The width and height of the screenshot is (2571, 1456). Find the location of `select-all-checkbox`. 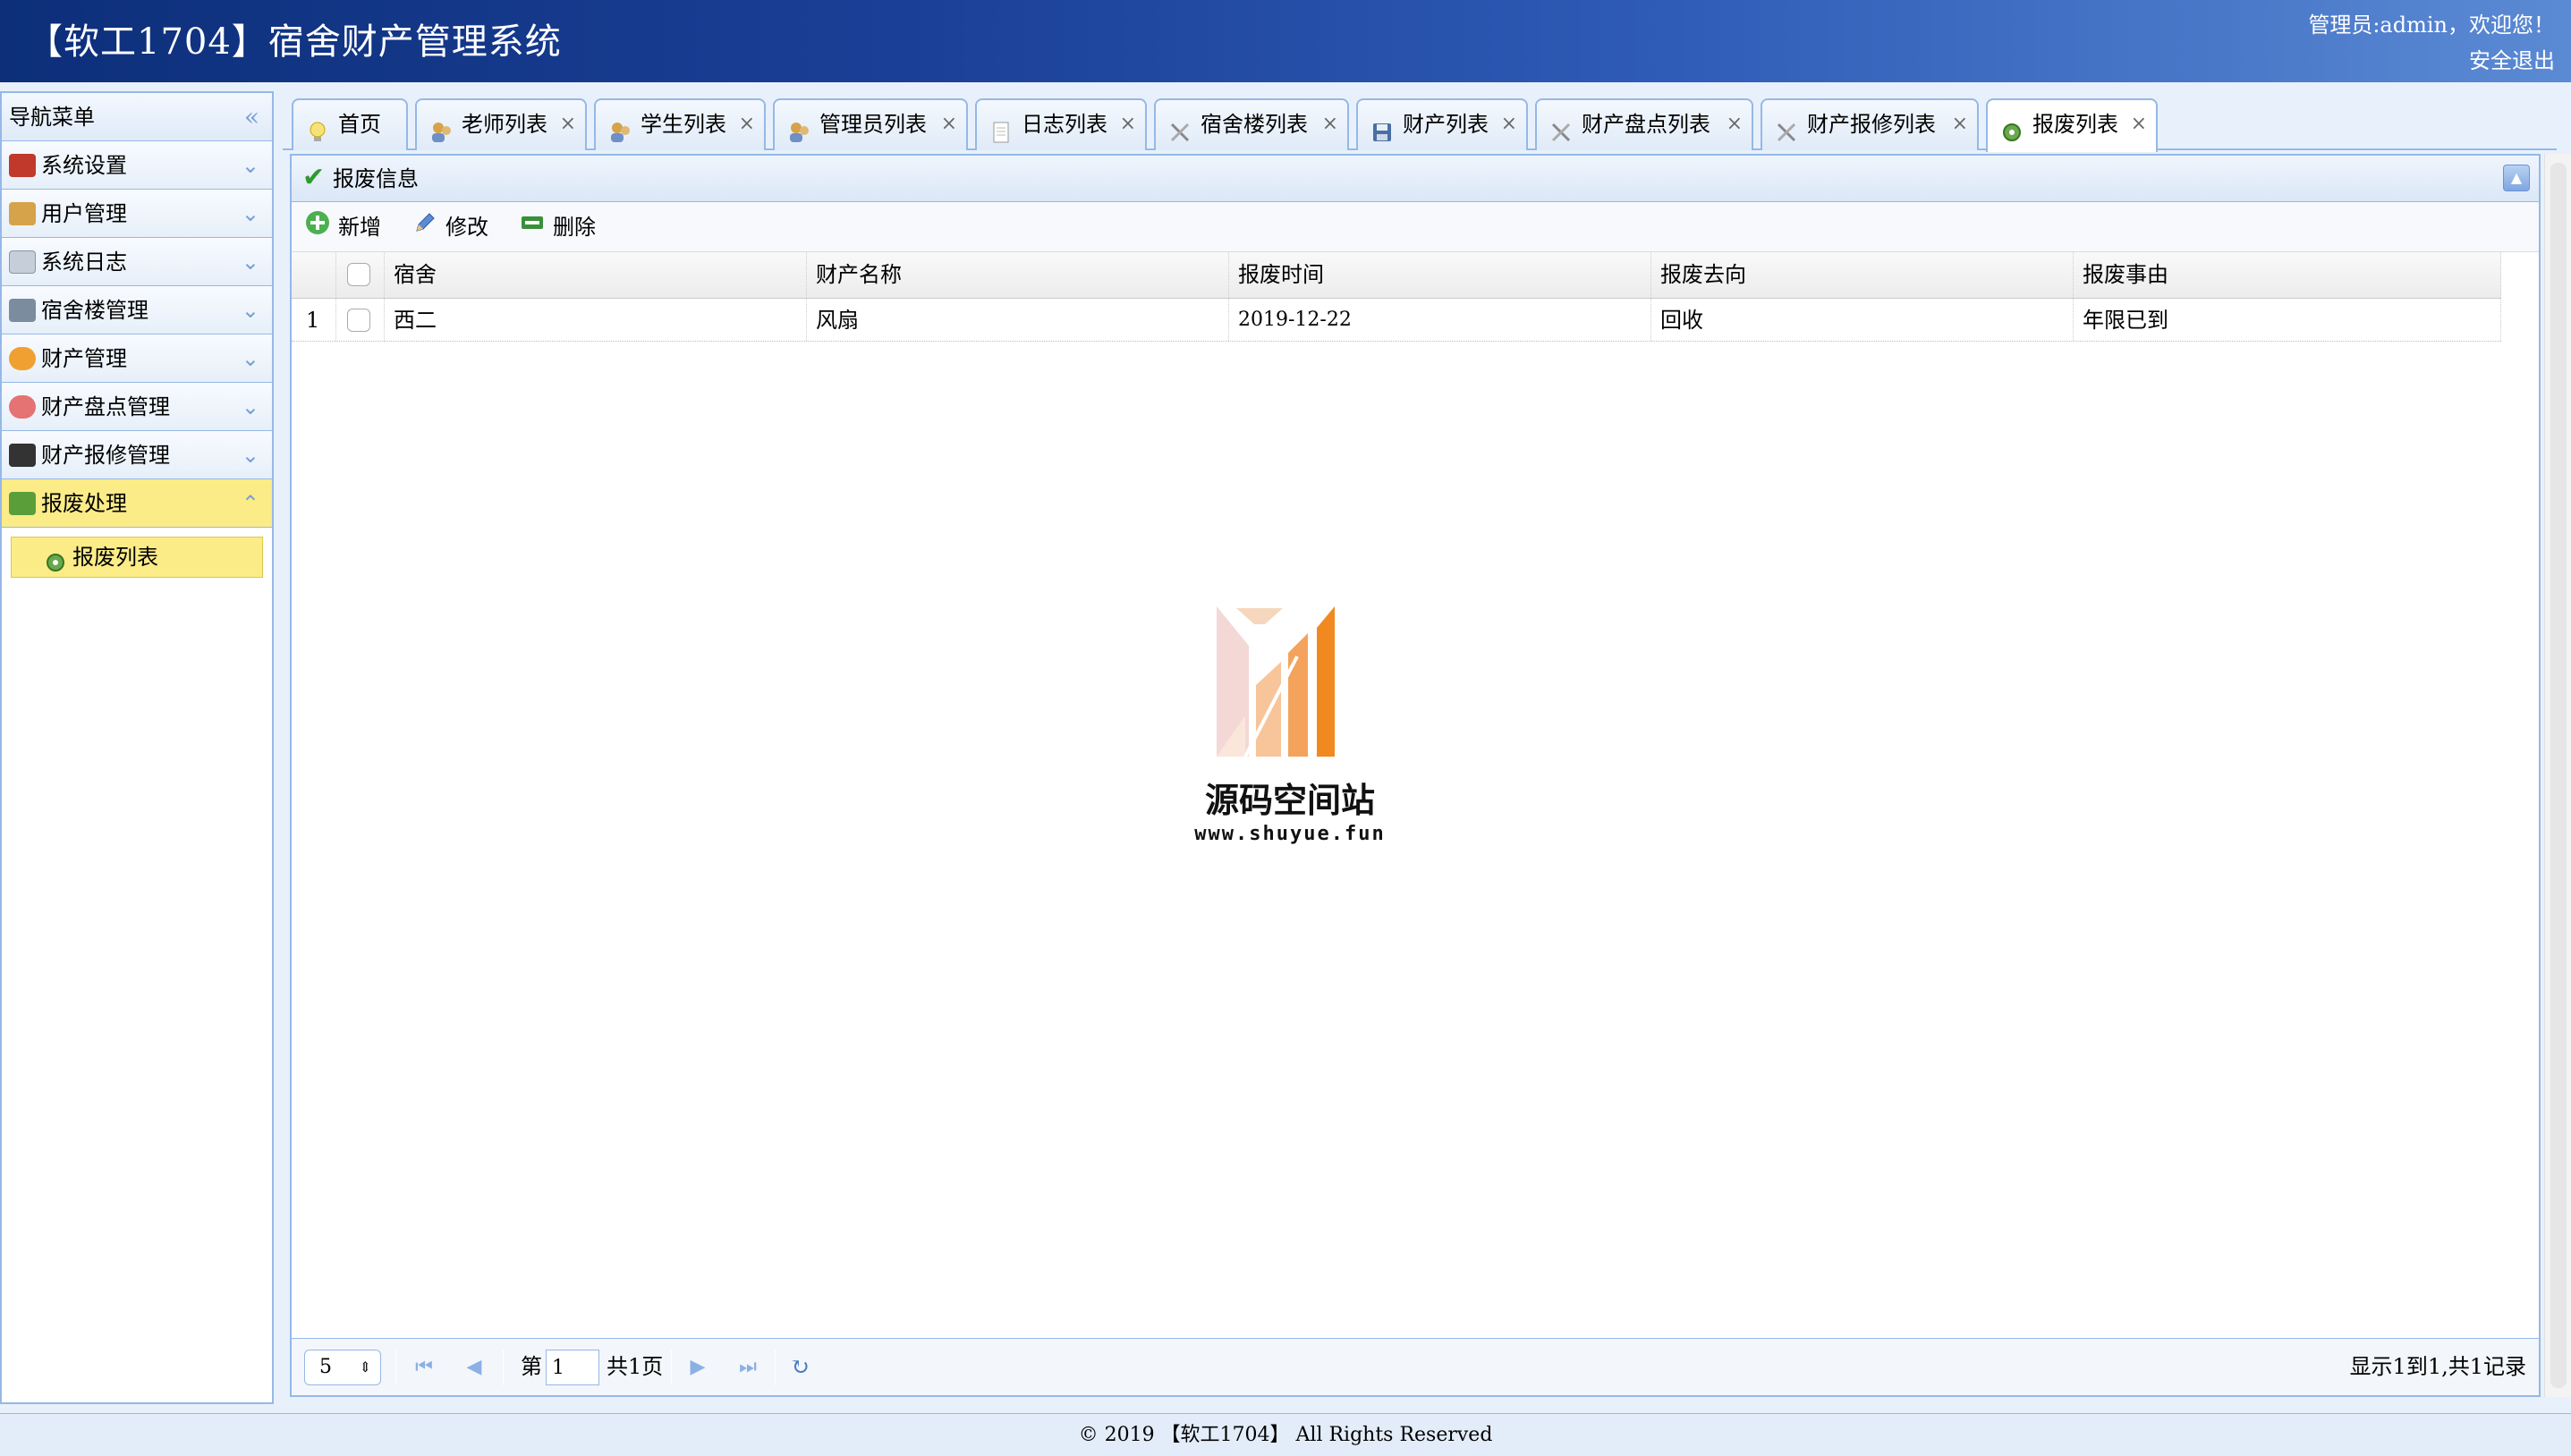

select-all-checkbox is located at coordinates (358, 274).